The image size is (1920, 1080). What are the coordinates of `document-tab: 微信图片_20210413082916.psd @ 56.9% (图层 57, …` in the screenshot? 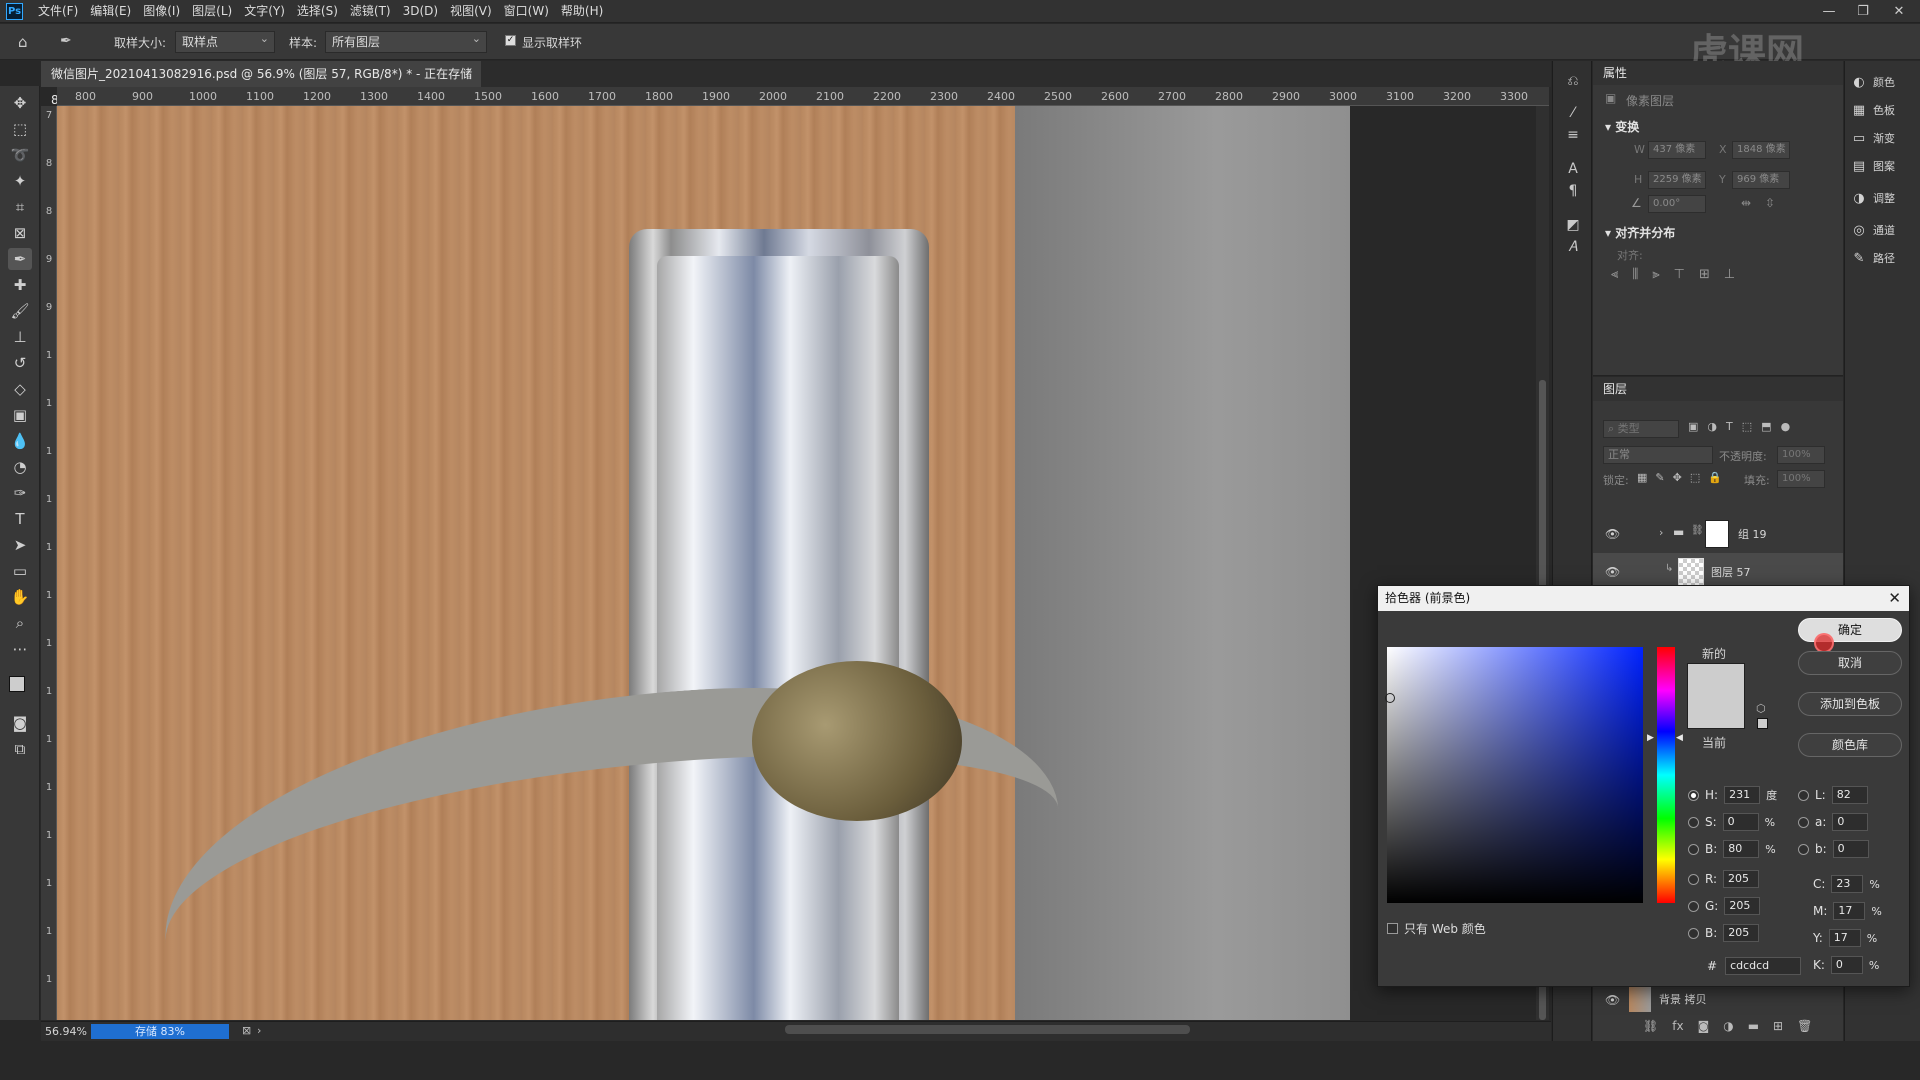 It's located at (261, 84).